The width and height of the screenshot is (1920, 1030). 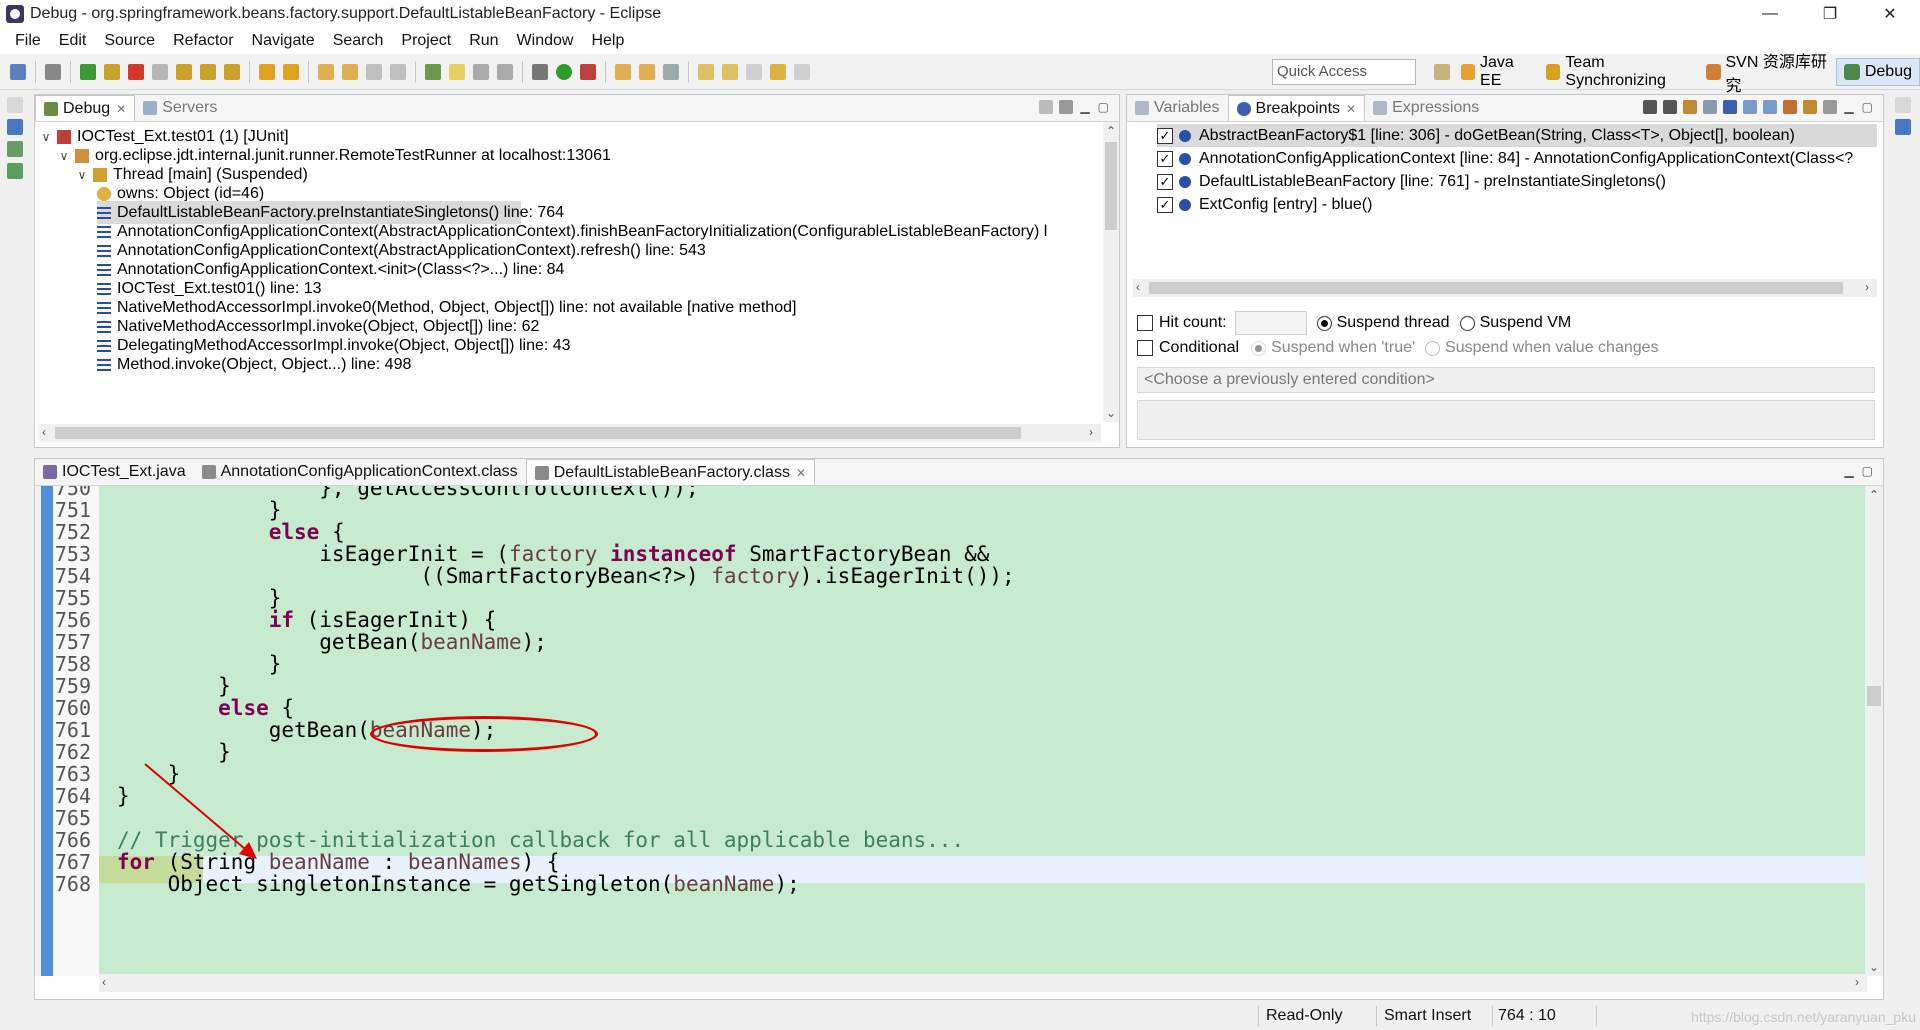 I want to click on link-with-debug-view-icon, so click(x=1790, y=107).